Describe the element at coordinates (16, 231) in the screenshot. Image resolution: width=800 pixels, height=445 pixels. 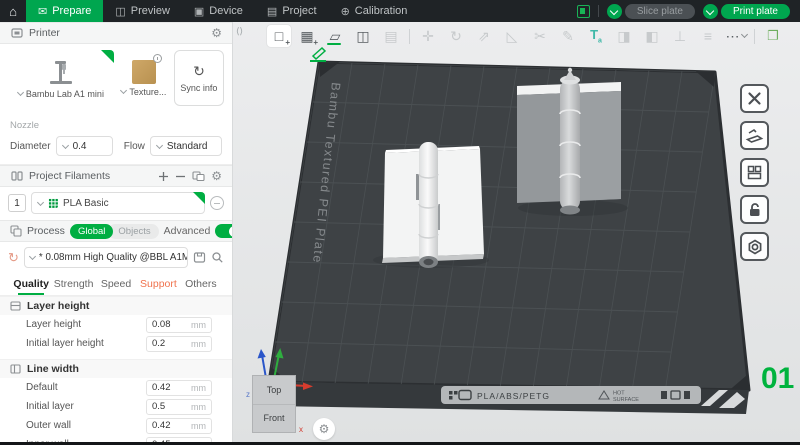
I see `process-icon` at that location.